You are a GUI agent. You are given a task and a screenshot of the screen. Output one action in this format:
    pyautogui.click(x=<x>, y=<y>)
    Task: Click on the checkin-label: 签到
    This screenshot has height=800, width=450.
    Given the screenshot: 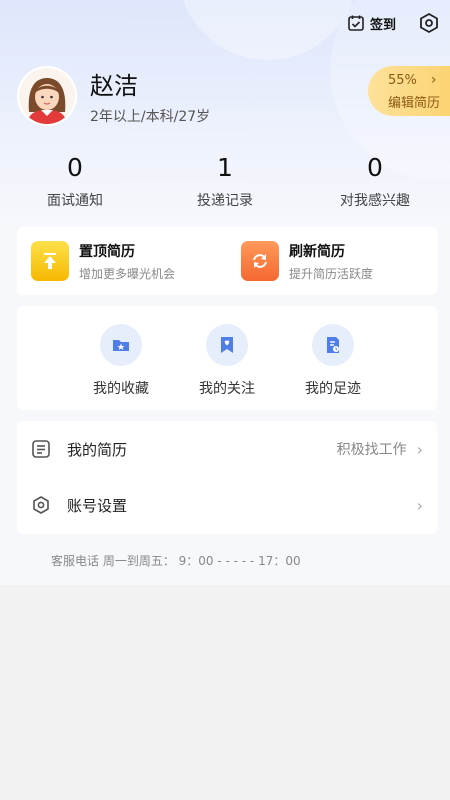 What is the action you would take?
    pyautogui.click(x=382, y=25)
    